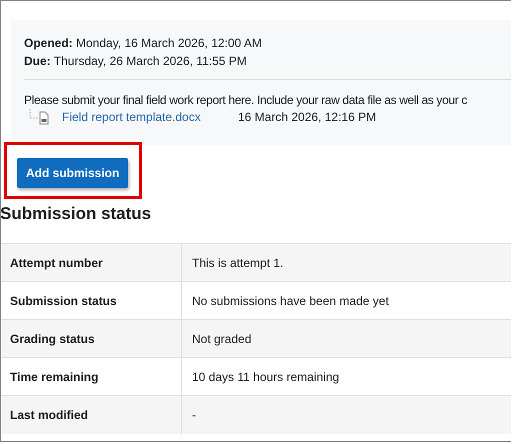  I want to click on row-label: Attempt number, so click(91, 263).